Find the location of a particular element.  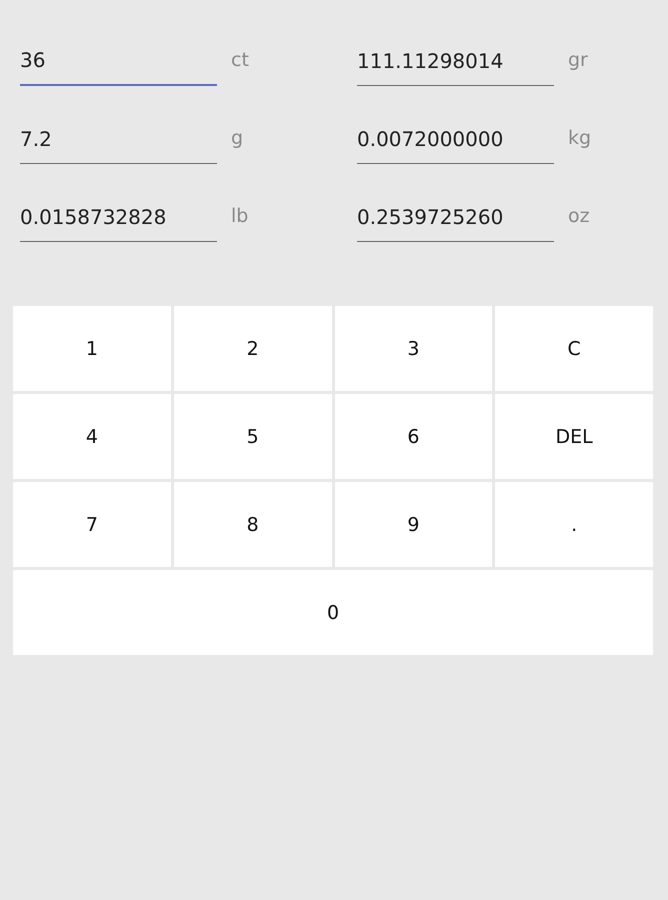

keypad-key: DEL is located at coordinates (574, 436).